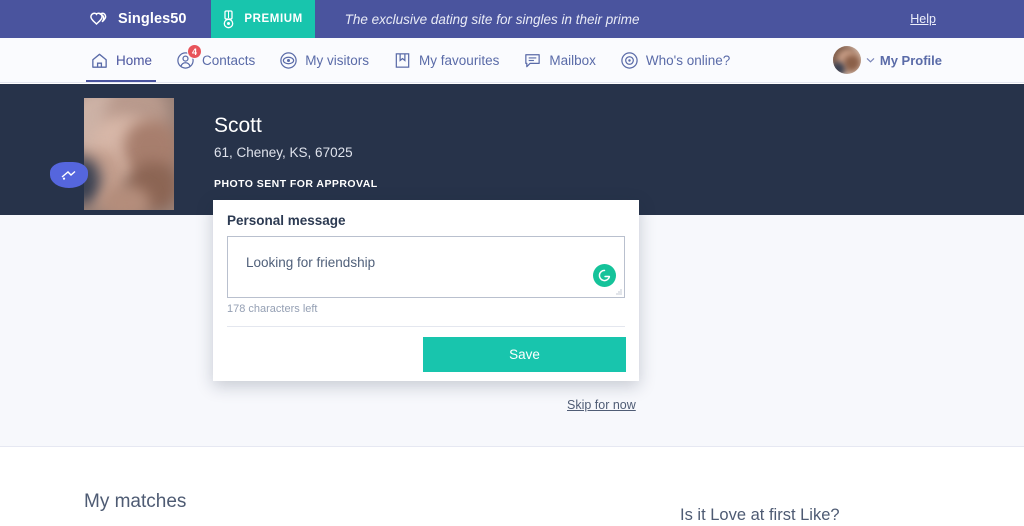 The image size is (1024, 526). Describe the element at coordinates (135, 501) in the screenshot. I see `my-matches-heading: My matches` at that location.